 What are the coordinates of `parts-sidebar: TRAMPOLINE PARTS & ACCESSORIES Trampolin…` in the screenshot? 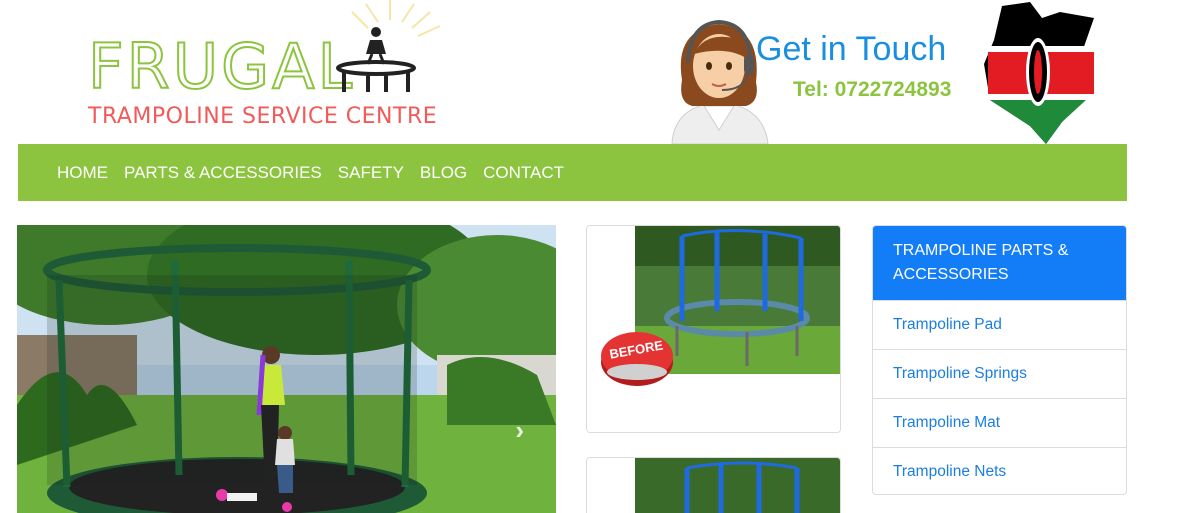 It's located at (999, 360).